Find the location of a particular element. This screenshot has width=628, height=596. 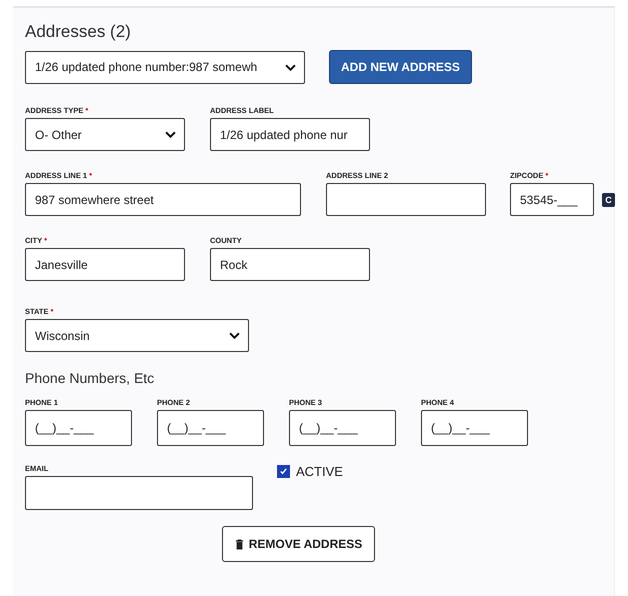

input-field: Janesville is located at coordinates (105, 264).